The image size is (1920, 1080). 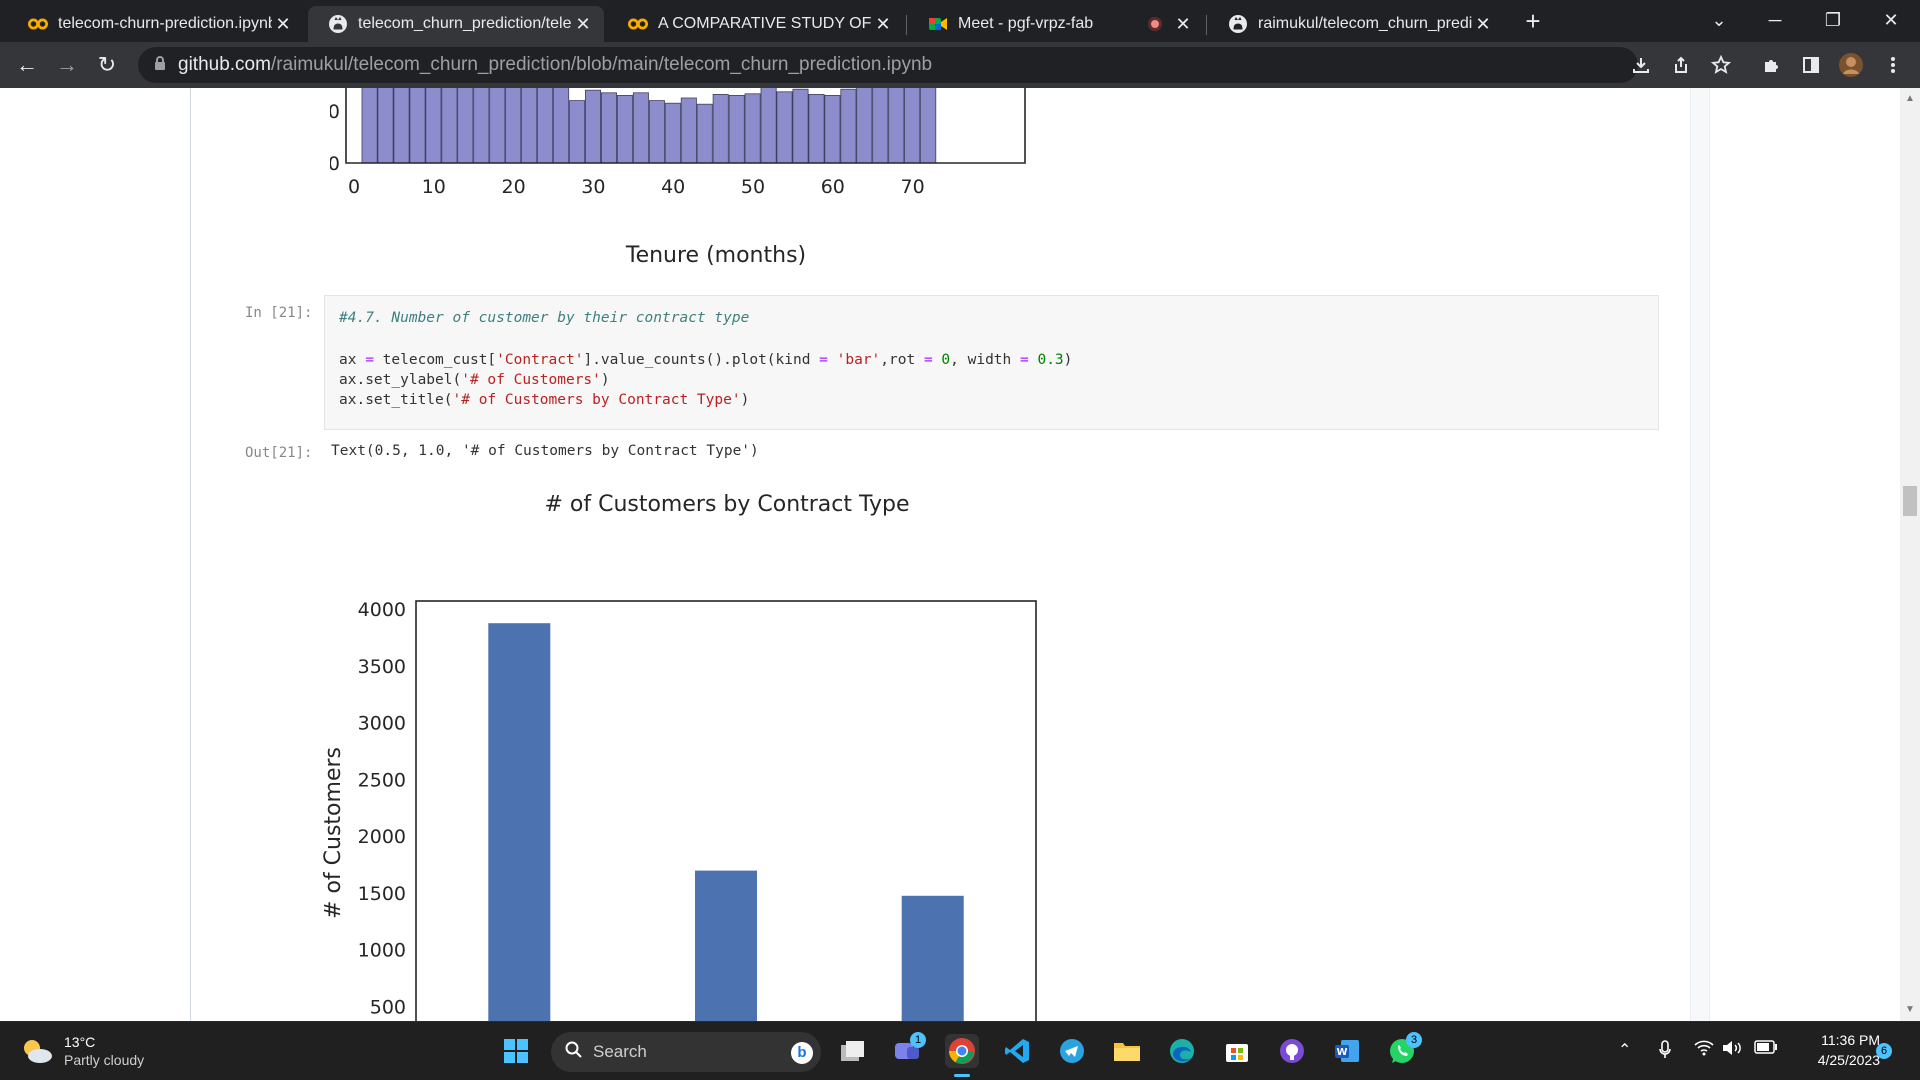 What do you see at coordinates (382, 894) in the screenshot?
I see `y-tick-label: 1500` at bounding box center [382, 894].